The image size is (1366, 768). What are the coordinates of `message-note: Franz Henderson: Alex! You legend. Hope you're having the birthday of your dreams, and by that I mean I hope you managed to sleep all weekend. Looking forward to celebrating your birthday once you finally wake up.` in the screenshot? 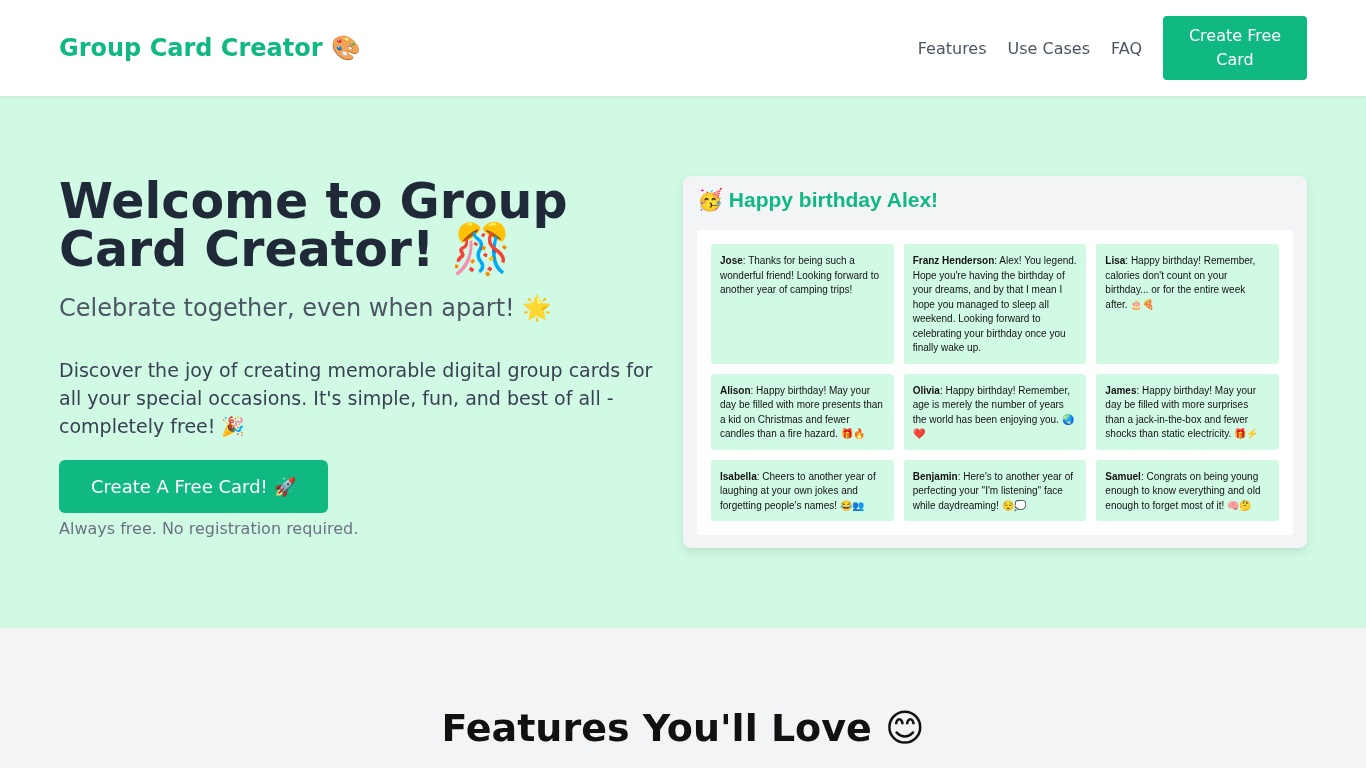 It's located at (995, 304).